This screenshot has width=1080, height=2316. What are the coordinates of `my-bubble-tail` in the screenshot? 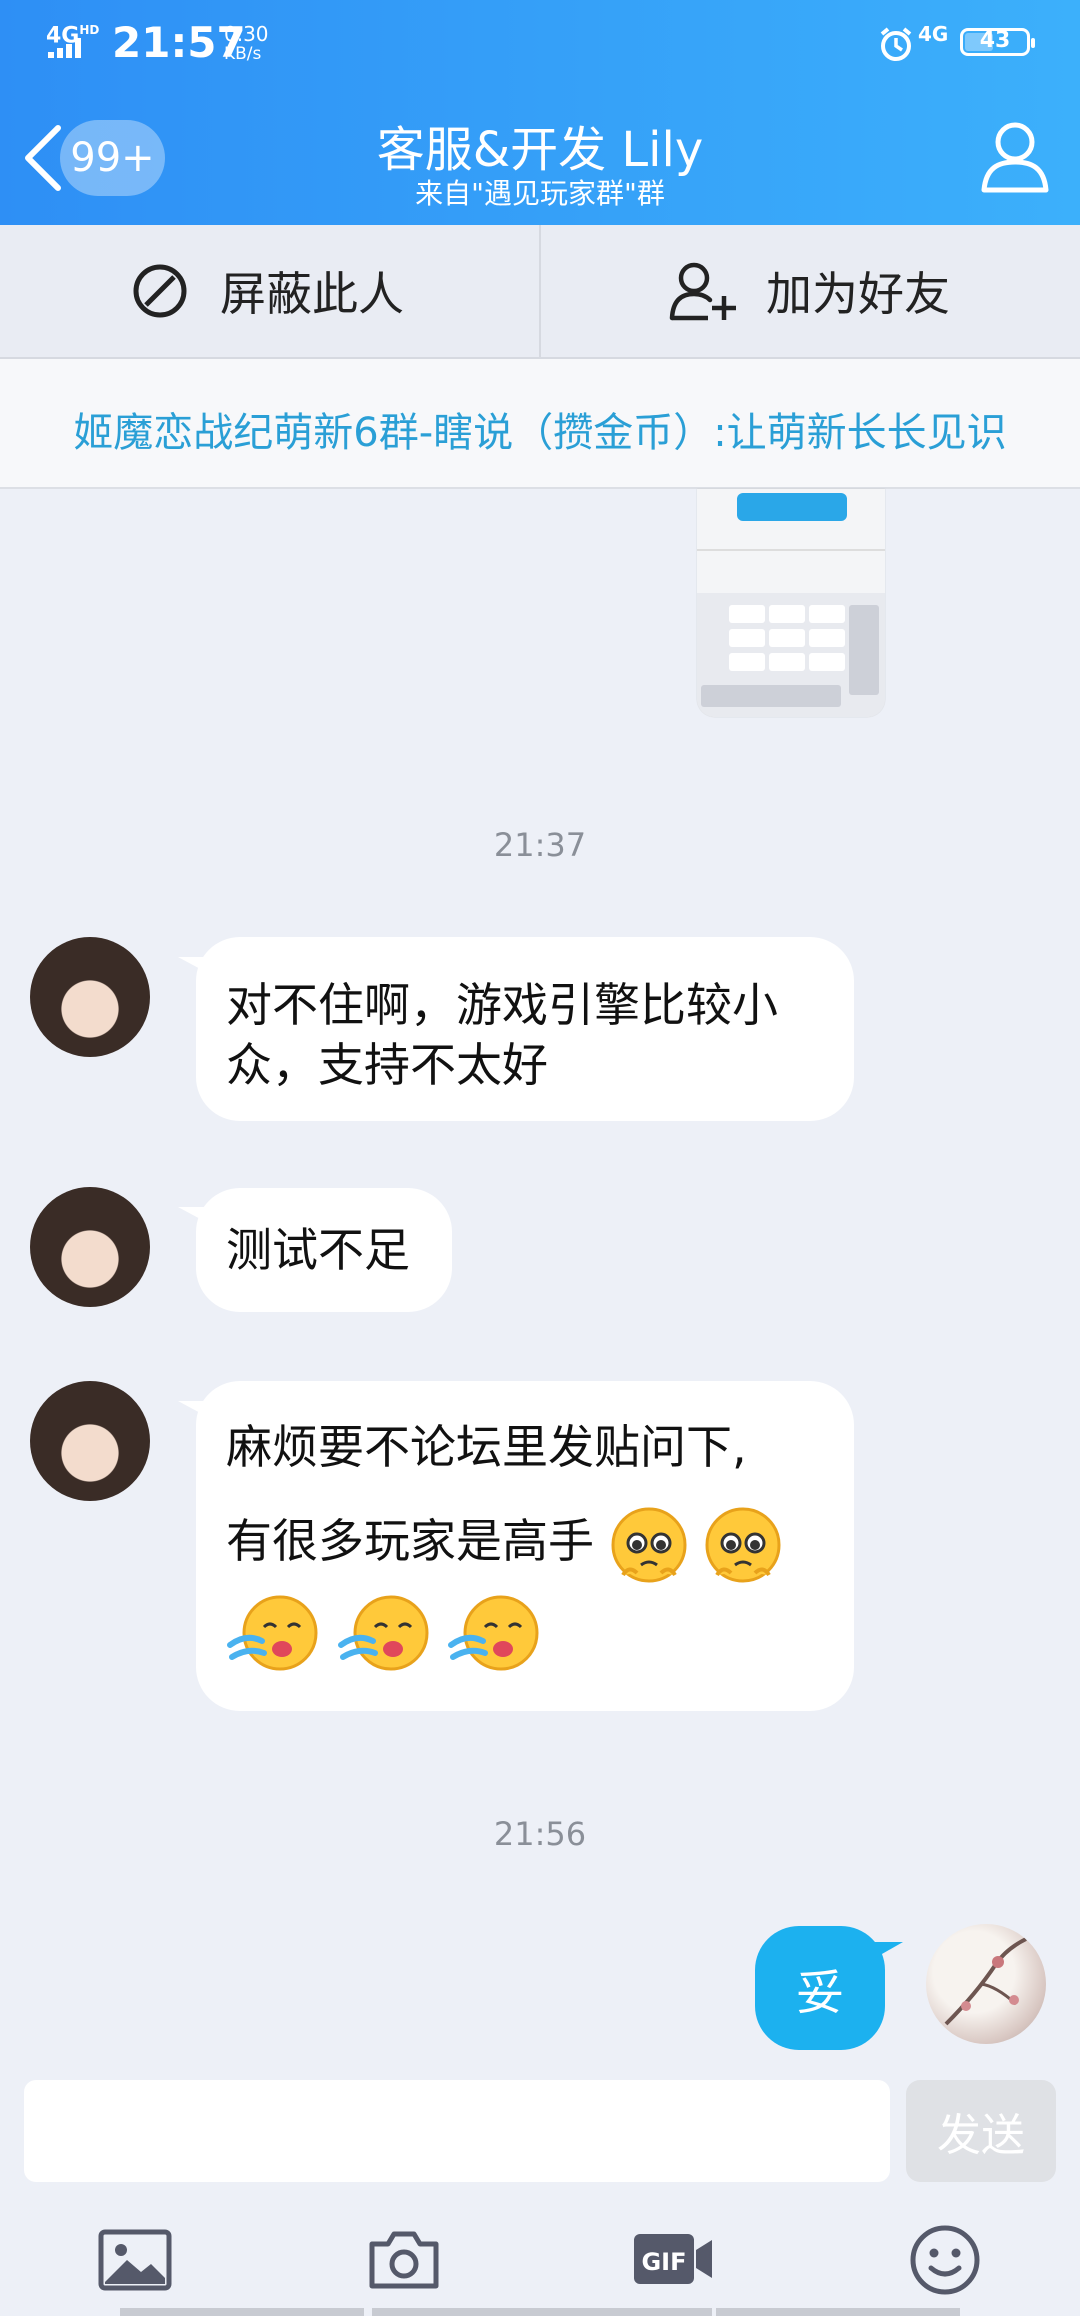 It's located at (889, 1950).